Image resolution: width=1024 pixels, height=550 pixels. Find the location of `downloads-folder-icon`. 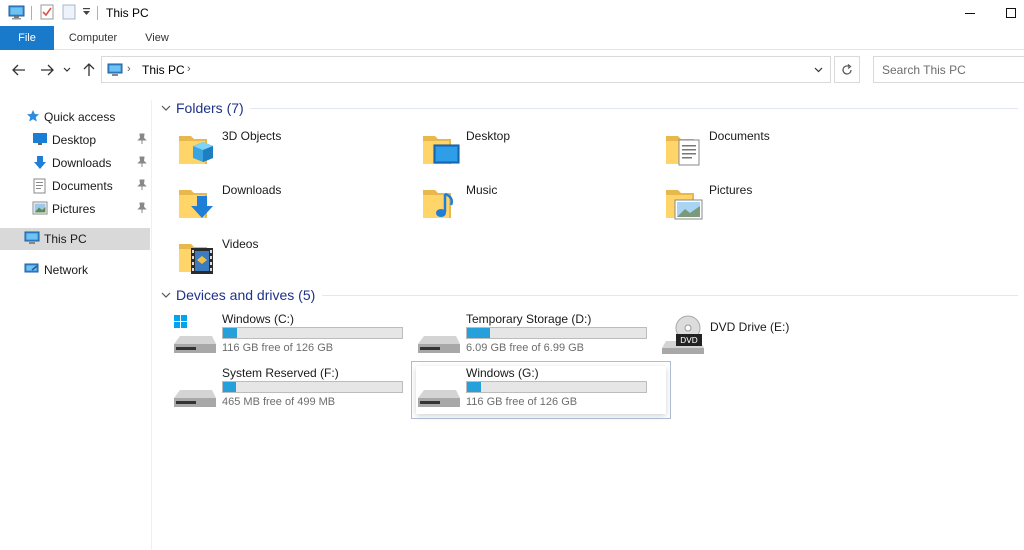

downloads-folder-icon is located at coordinates (196, 204).